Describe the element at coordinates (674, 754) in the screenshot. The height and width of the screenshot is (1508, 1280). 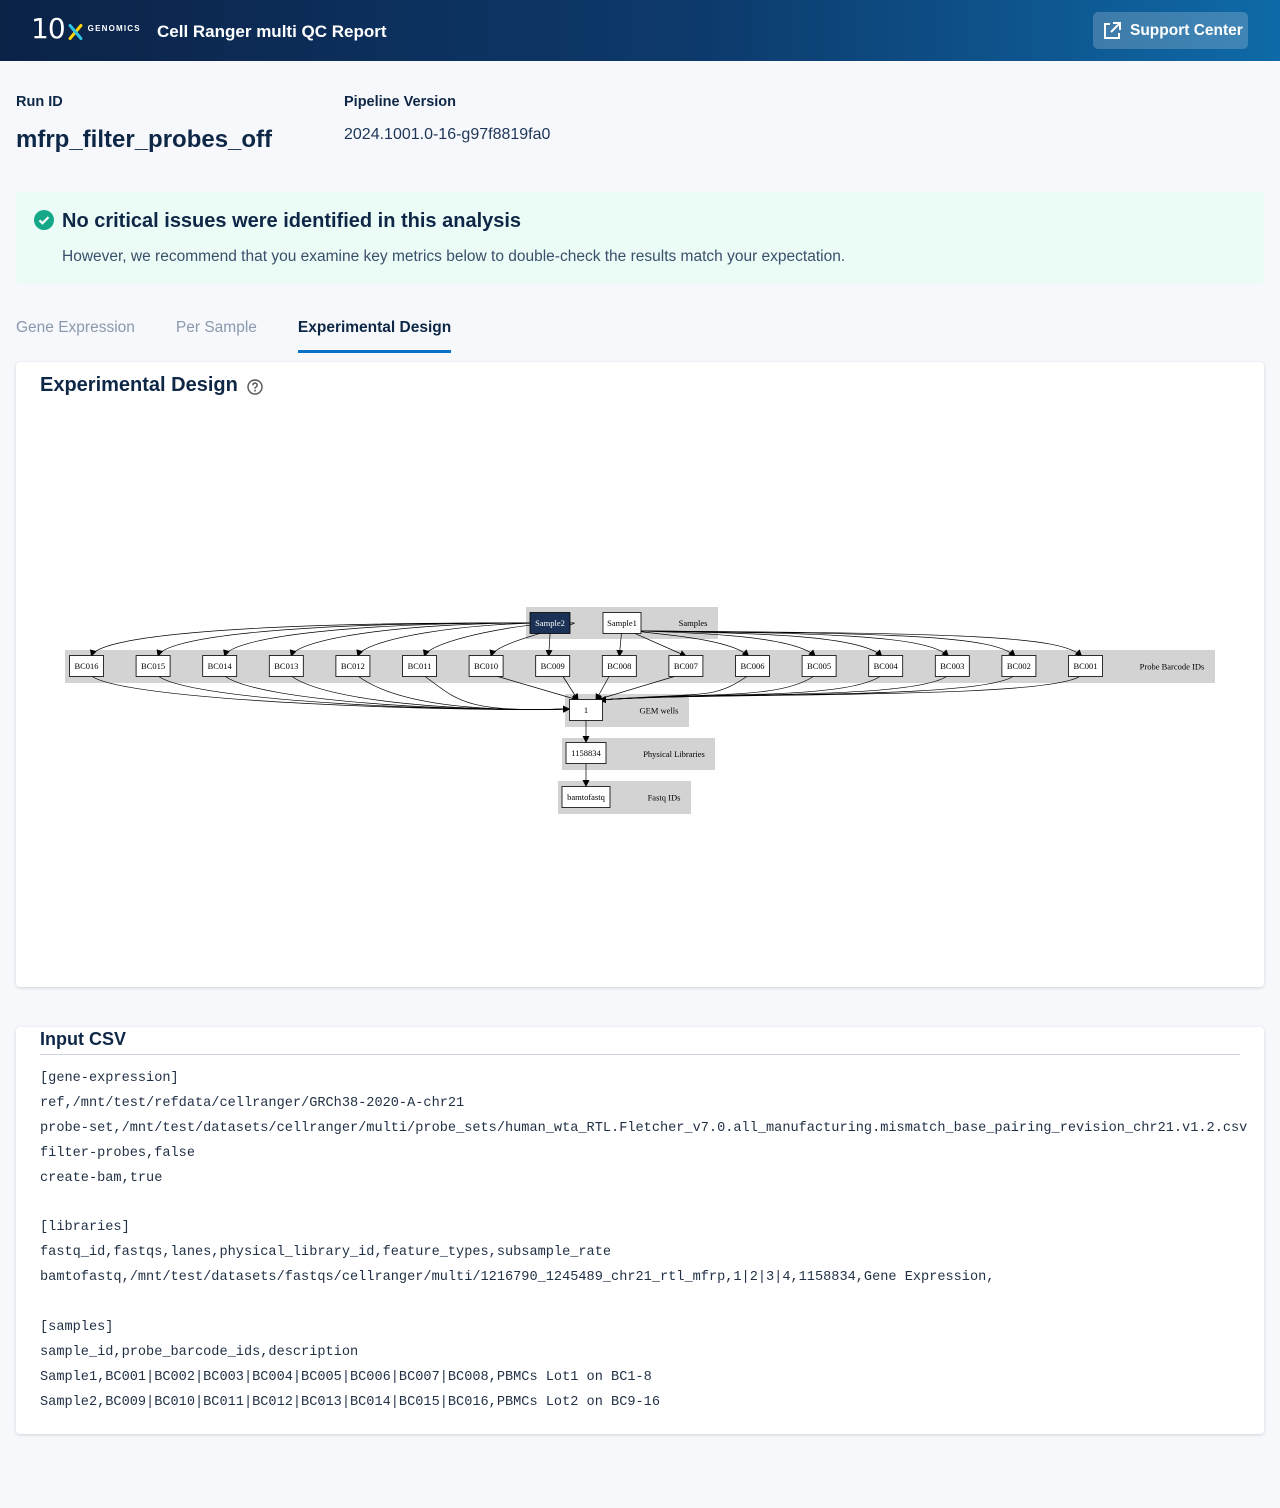
I see `physical-libraries-cluster-label: Physical Libraries` at that location.